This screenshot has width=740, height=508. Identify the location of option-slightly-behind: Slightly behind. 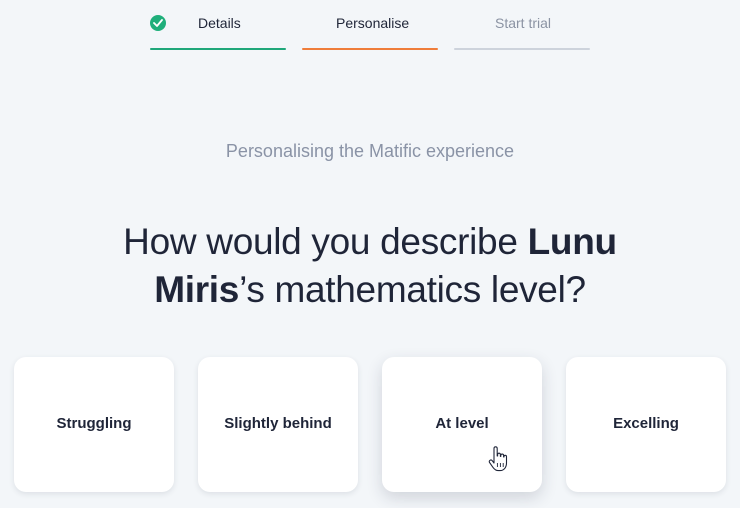
(278, 424).